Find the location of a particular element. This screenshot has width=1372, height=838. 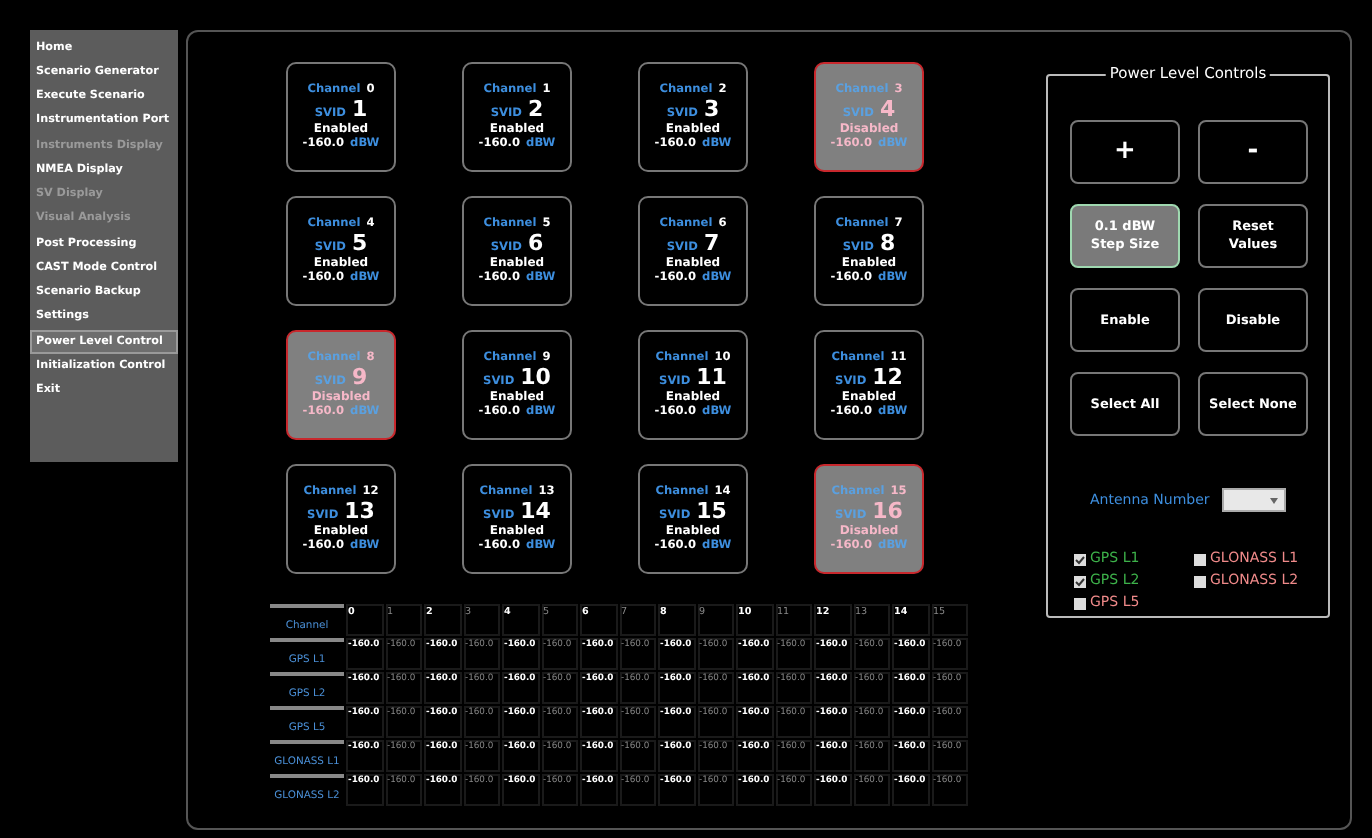

antenna-dropdown is located at coordinates (1253, 500).